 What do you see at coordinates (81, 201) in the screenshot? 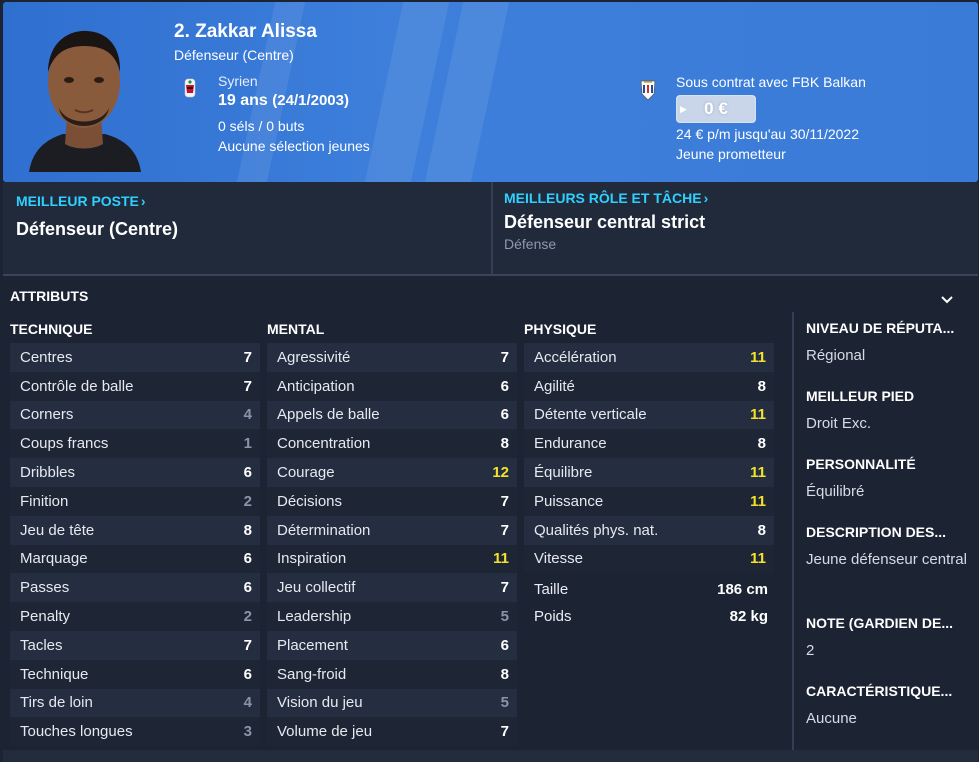
I see `best-position-link: MEILLEUR POSTE ›` at bounding box center [81, 201].